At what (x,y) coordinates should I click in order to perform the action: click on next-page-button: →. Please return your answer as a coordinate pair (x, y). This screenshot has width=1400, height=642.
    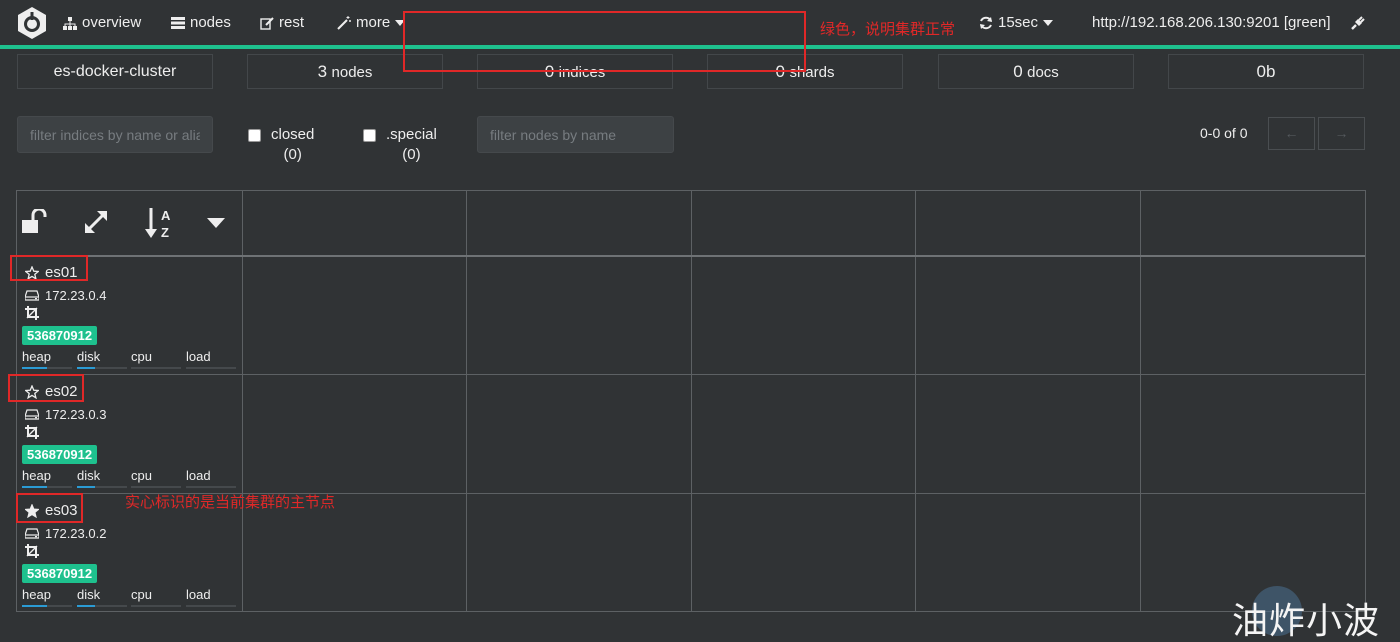
    Looking at the image, I should click on (1341, 133).